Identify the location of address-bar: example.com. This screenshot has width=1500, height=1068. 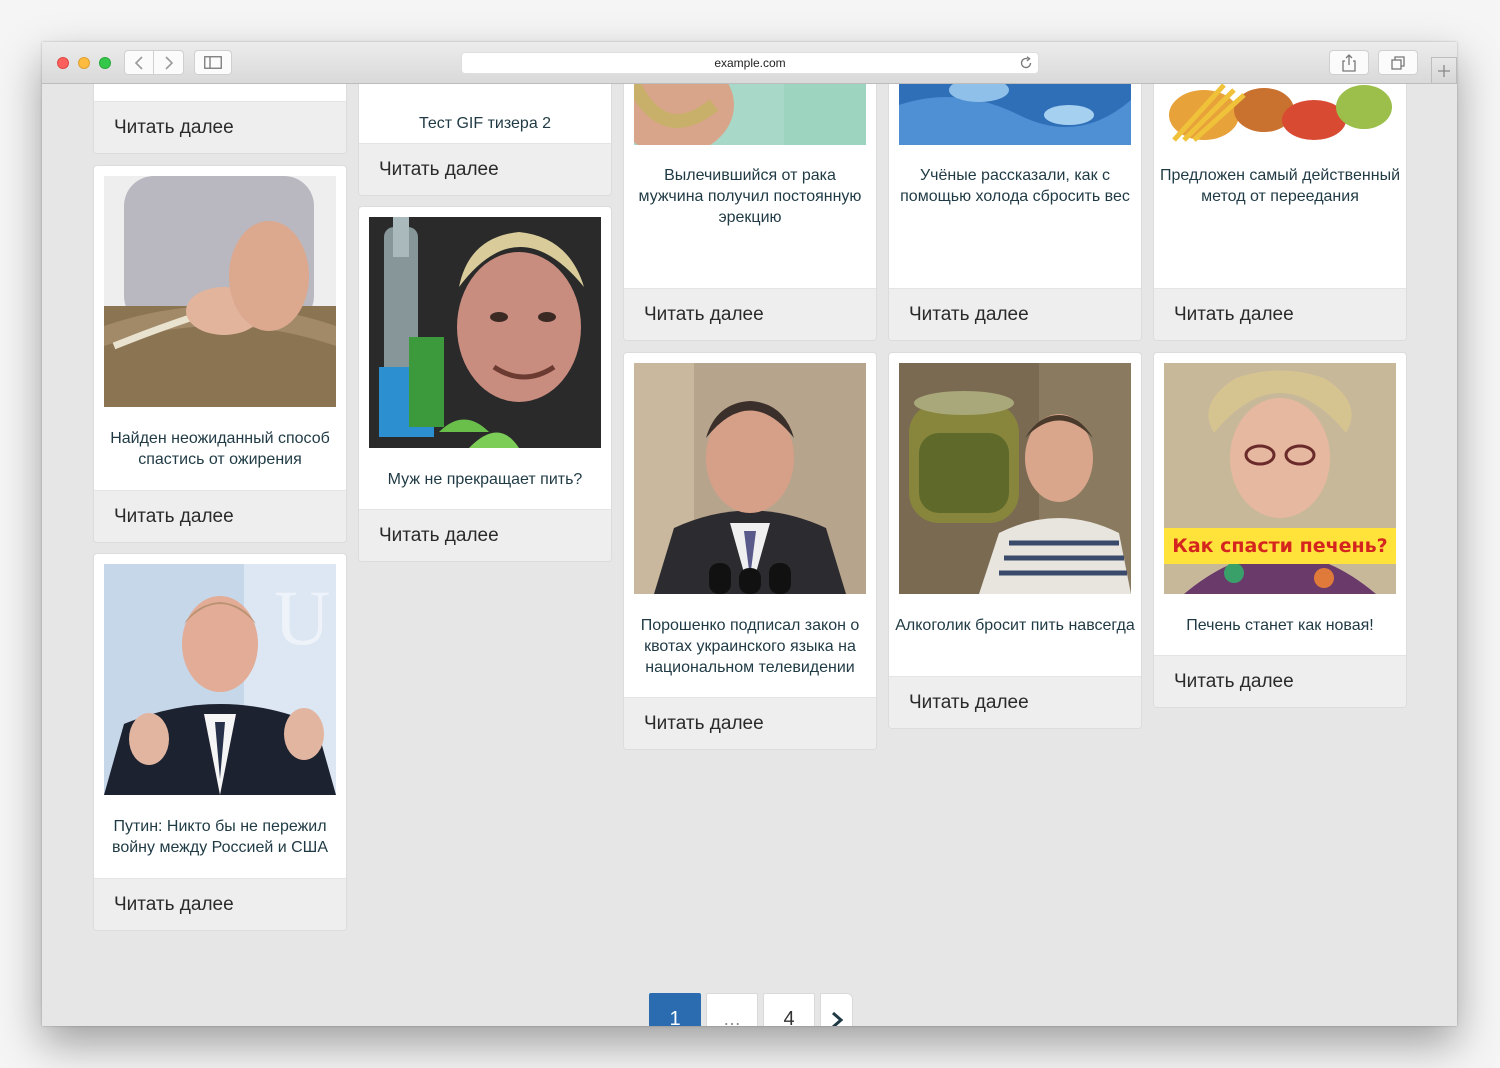
(750, 63).